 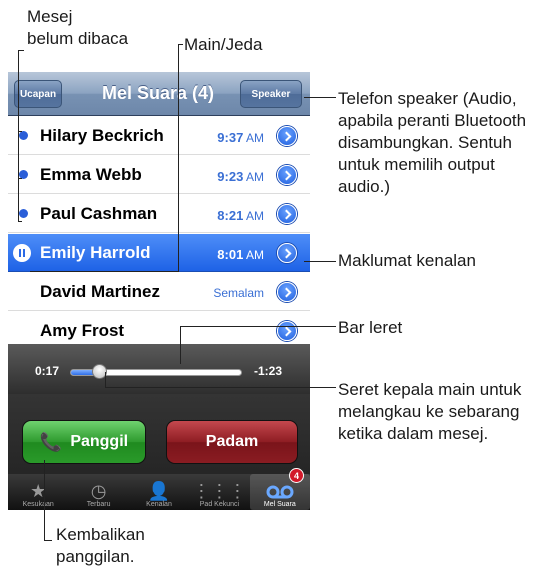 I want to click on tab-keypad: ⋮⋮⋮ Pad Kekunci, so click(x=219, y=492).